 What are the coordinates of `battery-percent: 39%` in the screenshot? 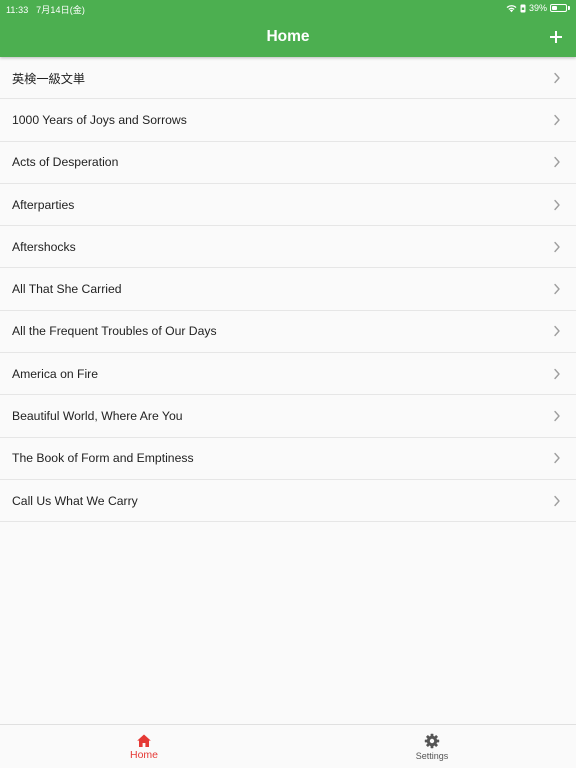 It's located at (537, 8).